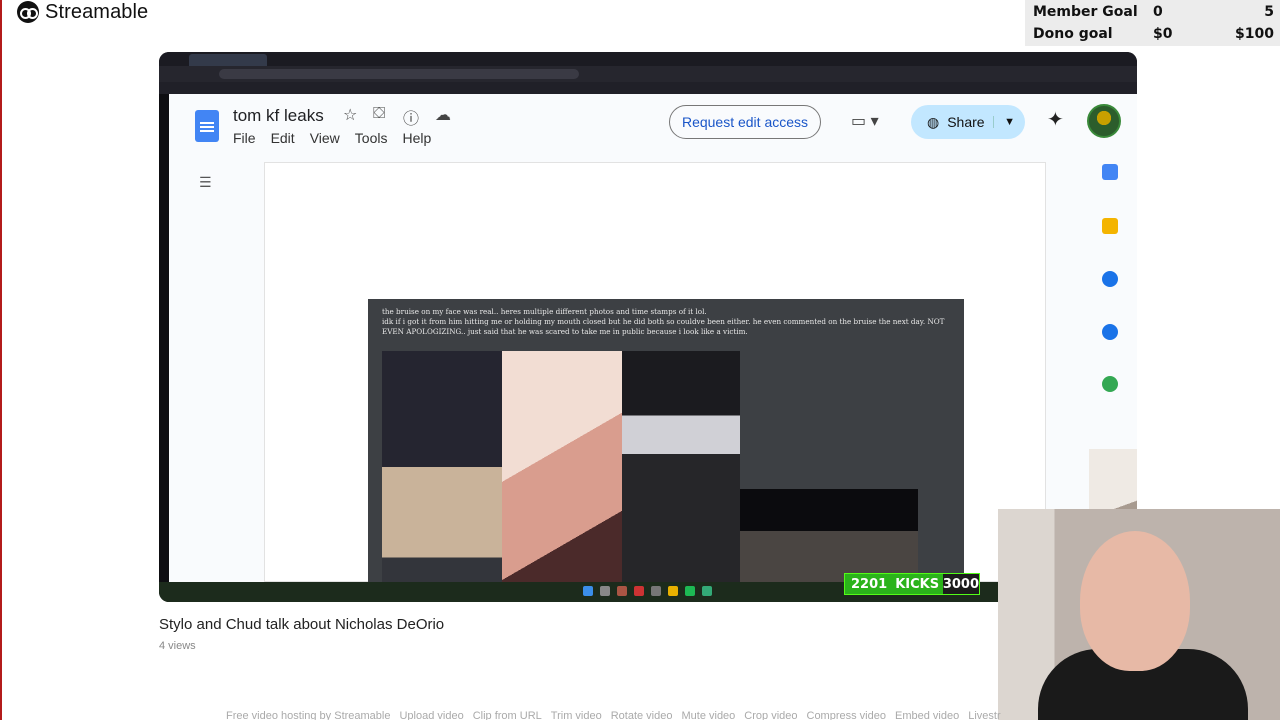  What do you see at coordinates (350, 115) in the screenshot?
I see `star-icon: ☆` at bounding box center [350, 115].